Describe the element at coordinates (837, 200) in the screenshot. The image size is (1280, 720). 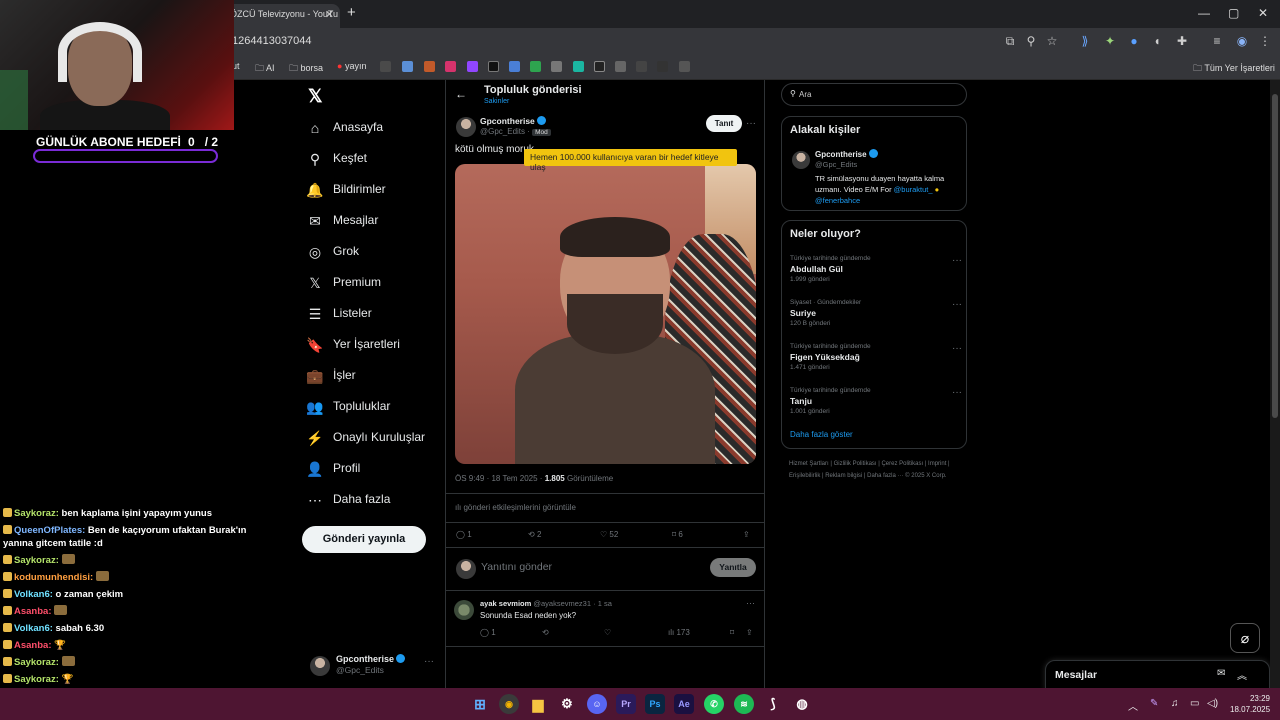
I see `mention-link: @fenerbahce` at that location.